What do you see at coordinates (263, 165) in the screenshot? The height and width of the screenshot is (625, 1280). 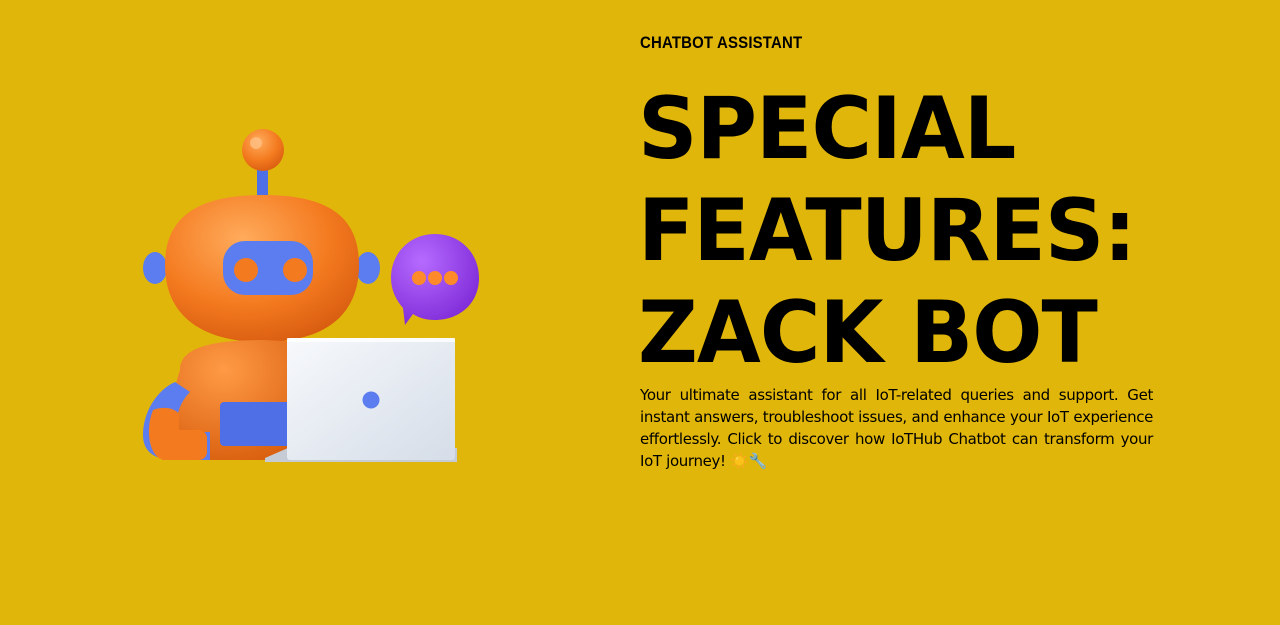 I see `robot-antenna` at bounding box center [263, 165].